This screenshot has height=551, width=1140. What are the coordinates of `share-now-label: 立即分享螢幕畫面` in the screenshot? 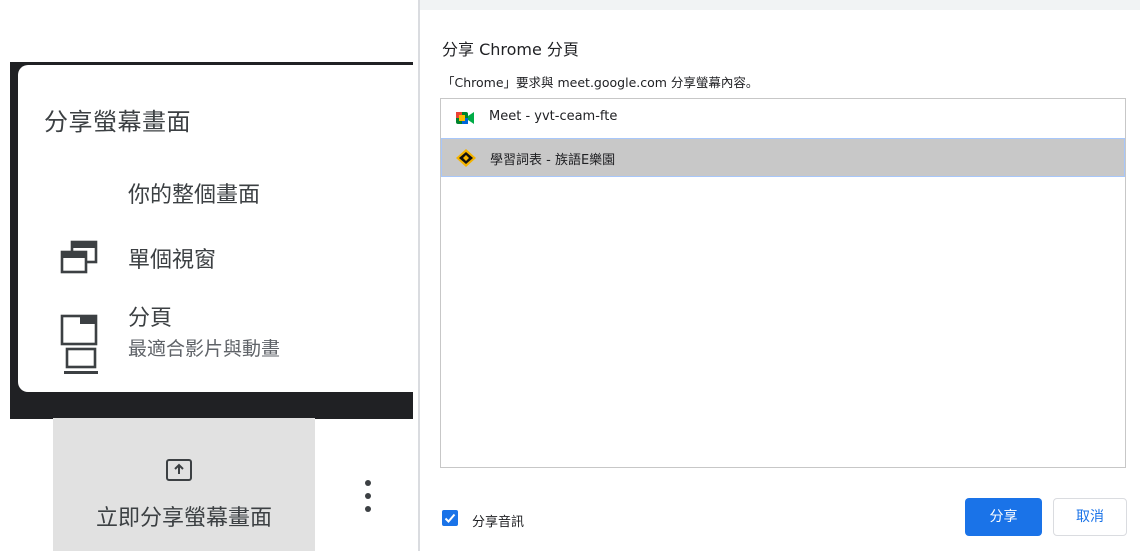 It's located at (183, 518).